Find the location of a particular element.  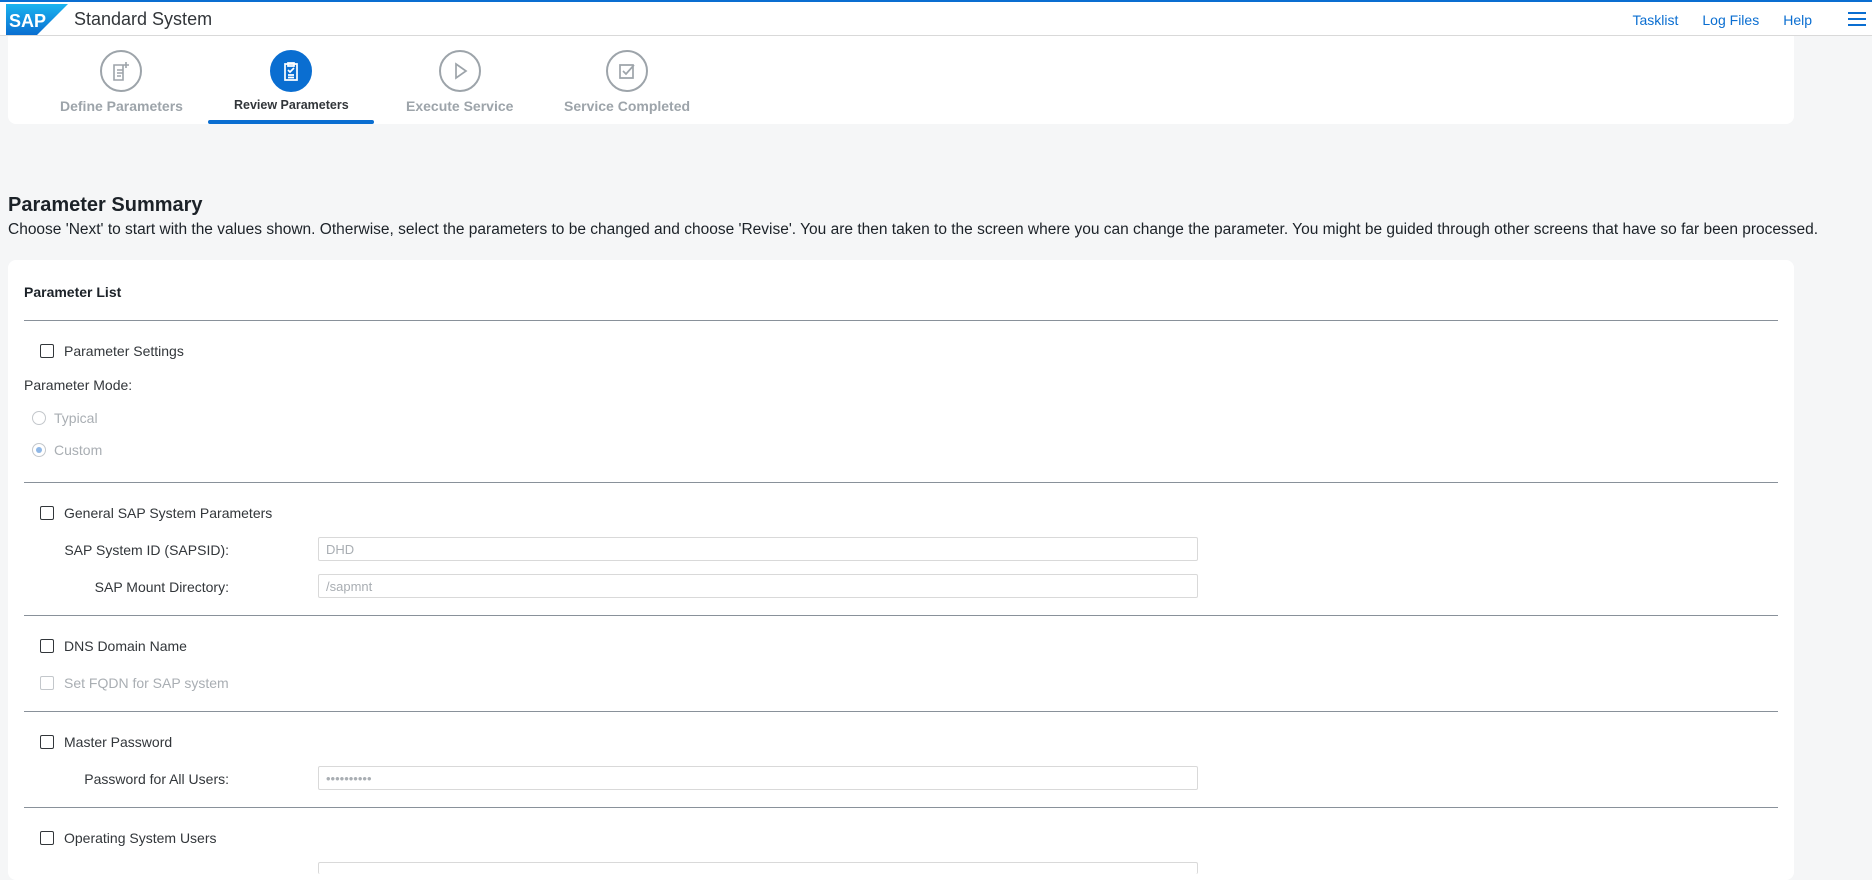

sap-mount-directory-label: SAP Mount Directory: is located at coordinates (161, 587).